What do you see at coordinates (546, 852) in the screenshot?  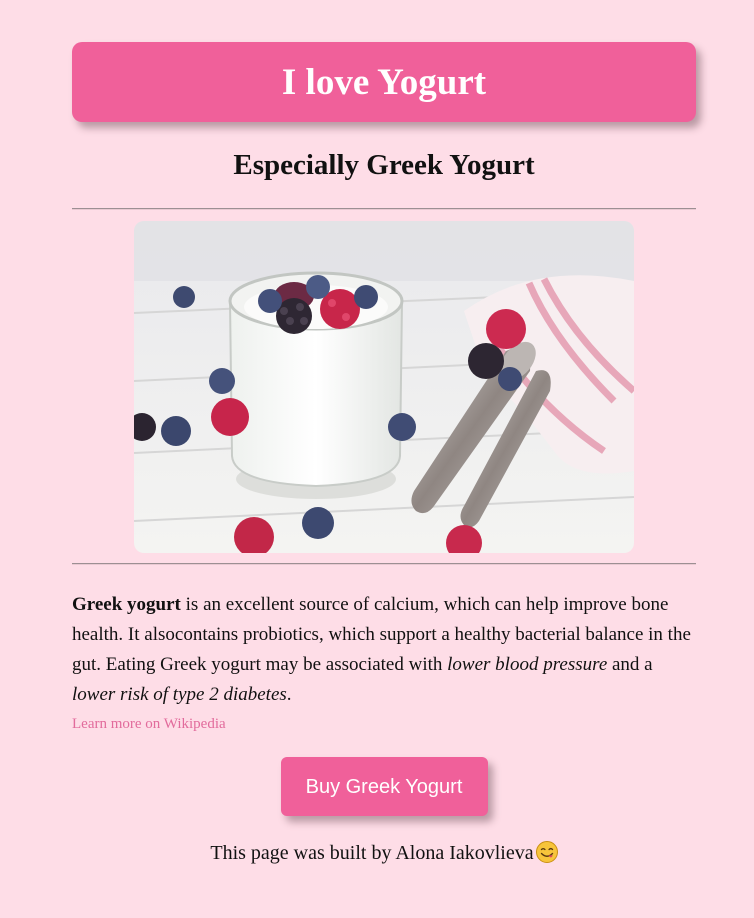 I see `yum-face-emoji-icon` at bounding box center [546, 852].